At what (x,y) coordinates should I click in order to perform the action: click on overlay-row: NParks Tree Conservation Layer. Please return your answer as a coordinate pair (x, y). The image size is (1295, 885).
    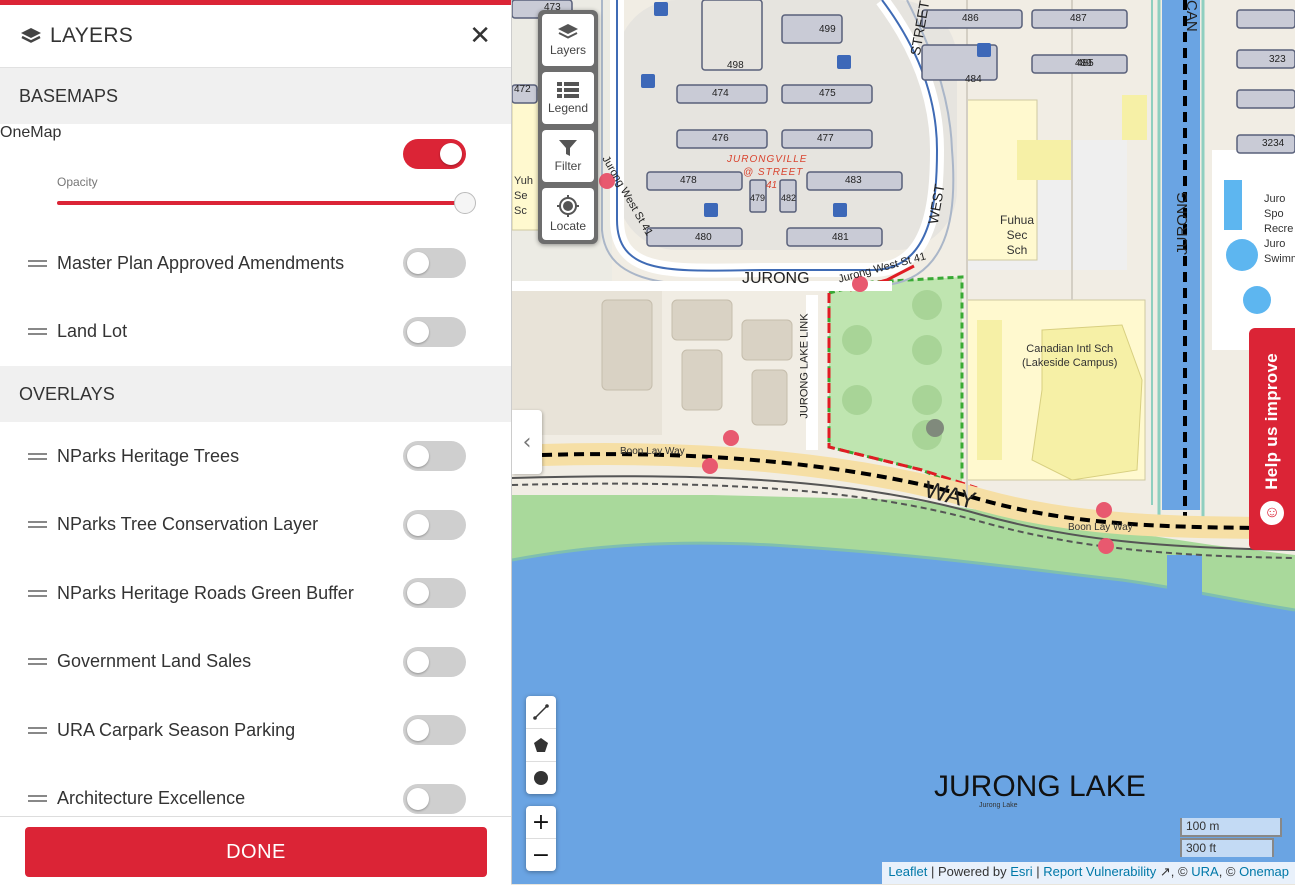
    Looking at the image, I should click on (255, 525).